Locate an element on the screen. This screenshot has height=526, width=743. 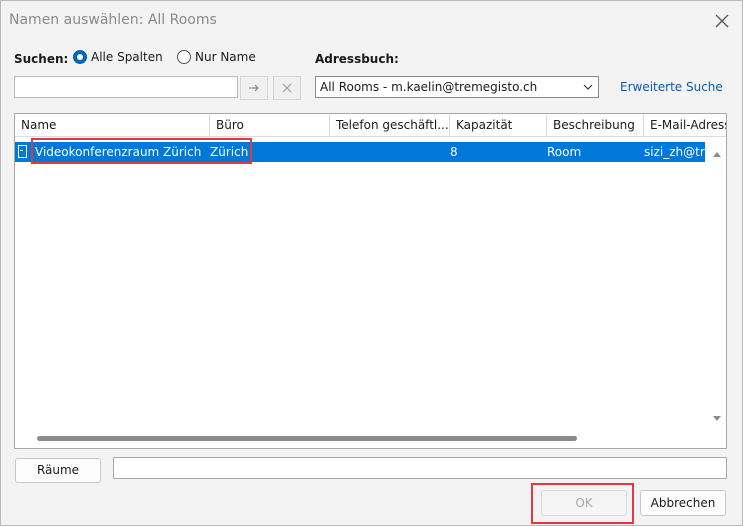
advanced-search-link: Erweiterte Suche is located at coordinates (671, 87).